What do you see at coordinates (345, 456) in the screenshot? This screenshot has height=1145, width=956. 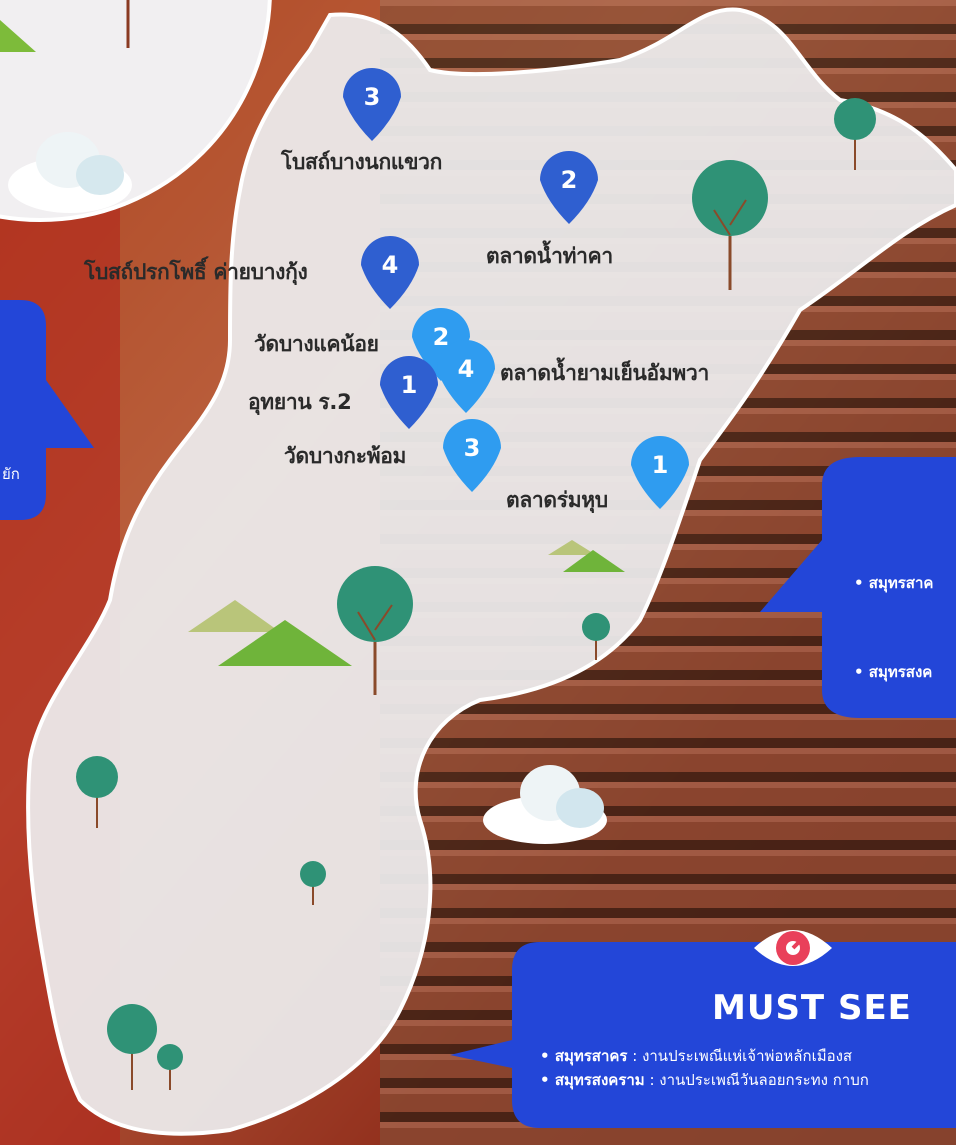 I see `pin-label-wat-bangkaphom: วัดบางกะพ้อม` at bounding box center [345, 456].